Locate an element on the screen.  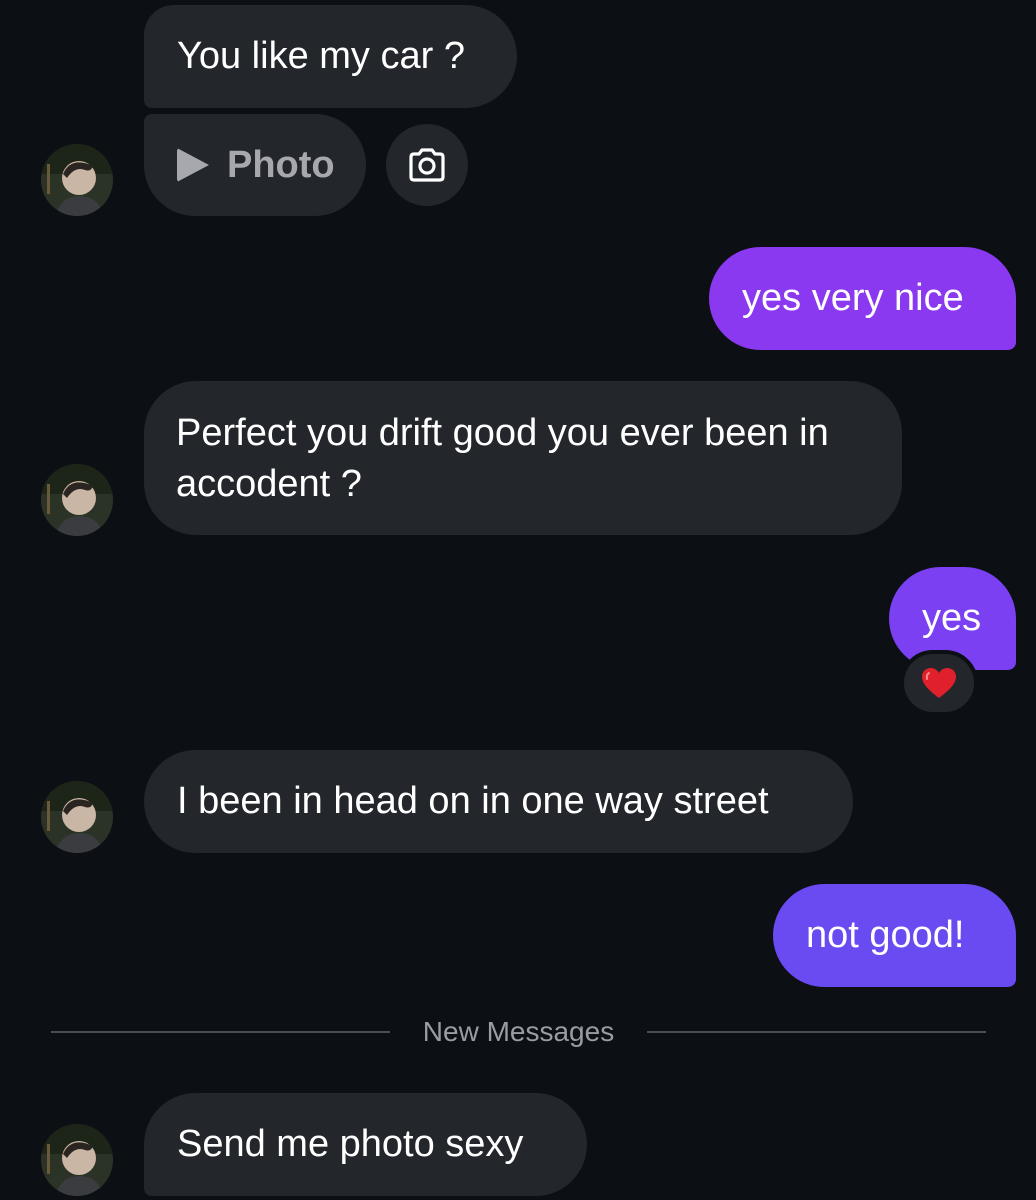
incoming-message: I been in head on in one way street is located at coordinates (498, 801).